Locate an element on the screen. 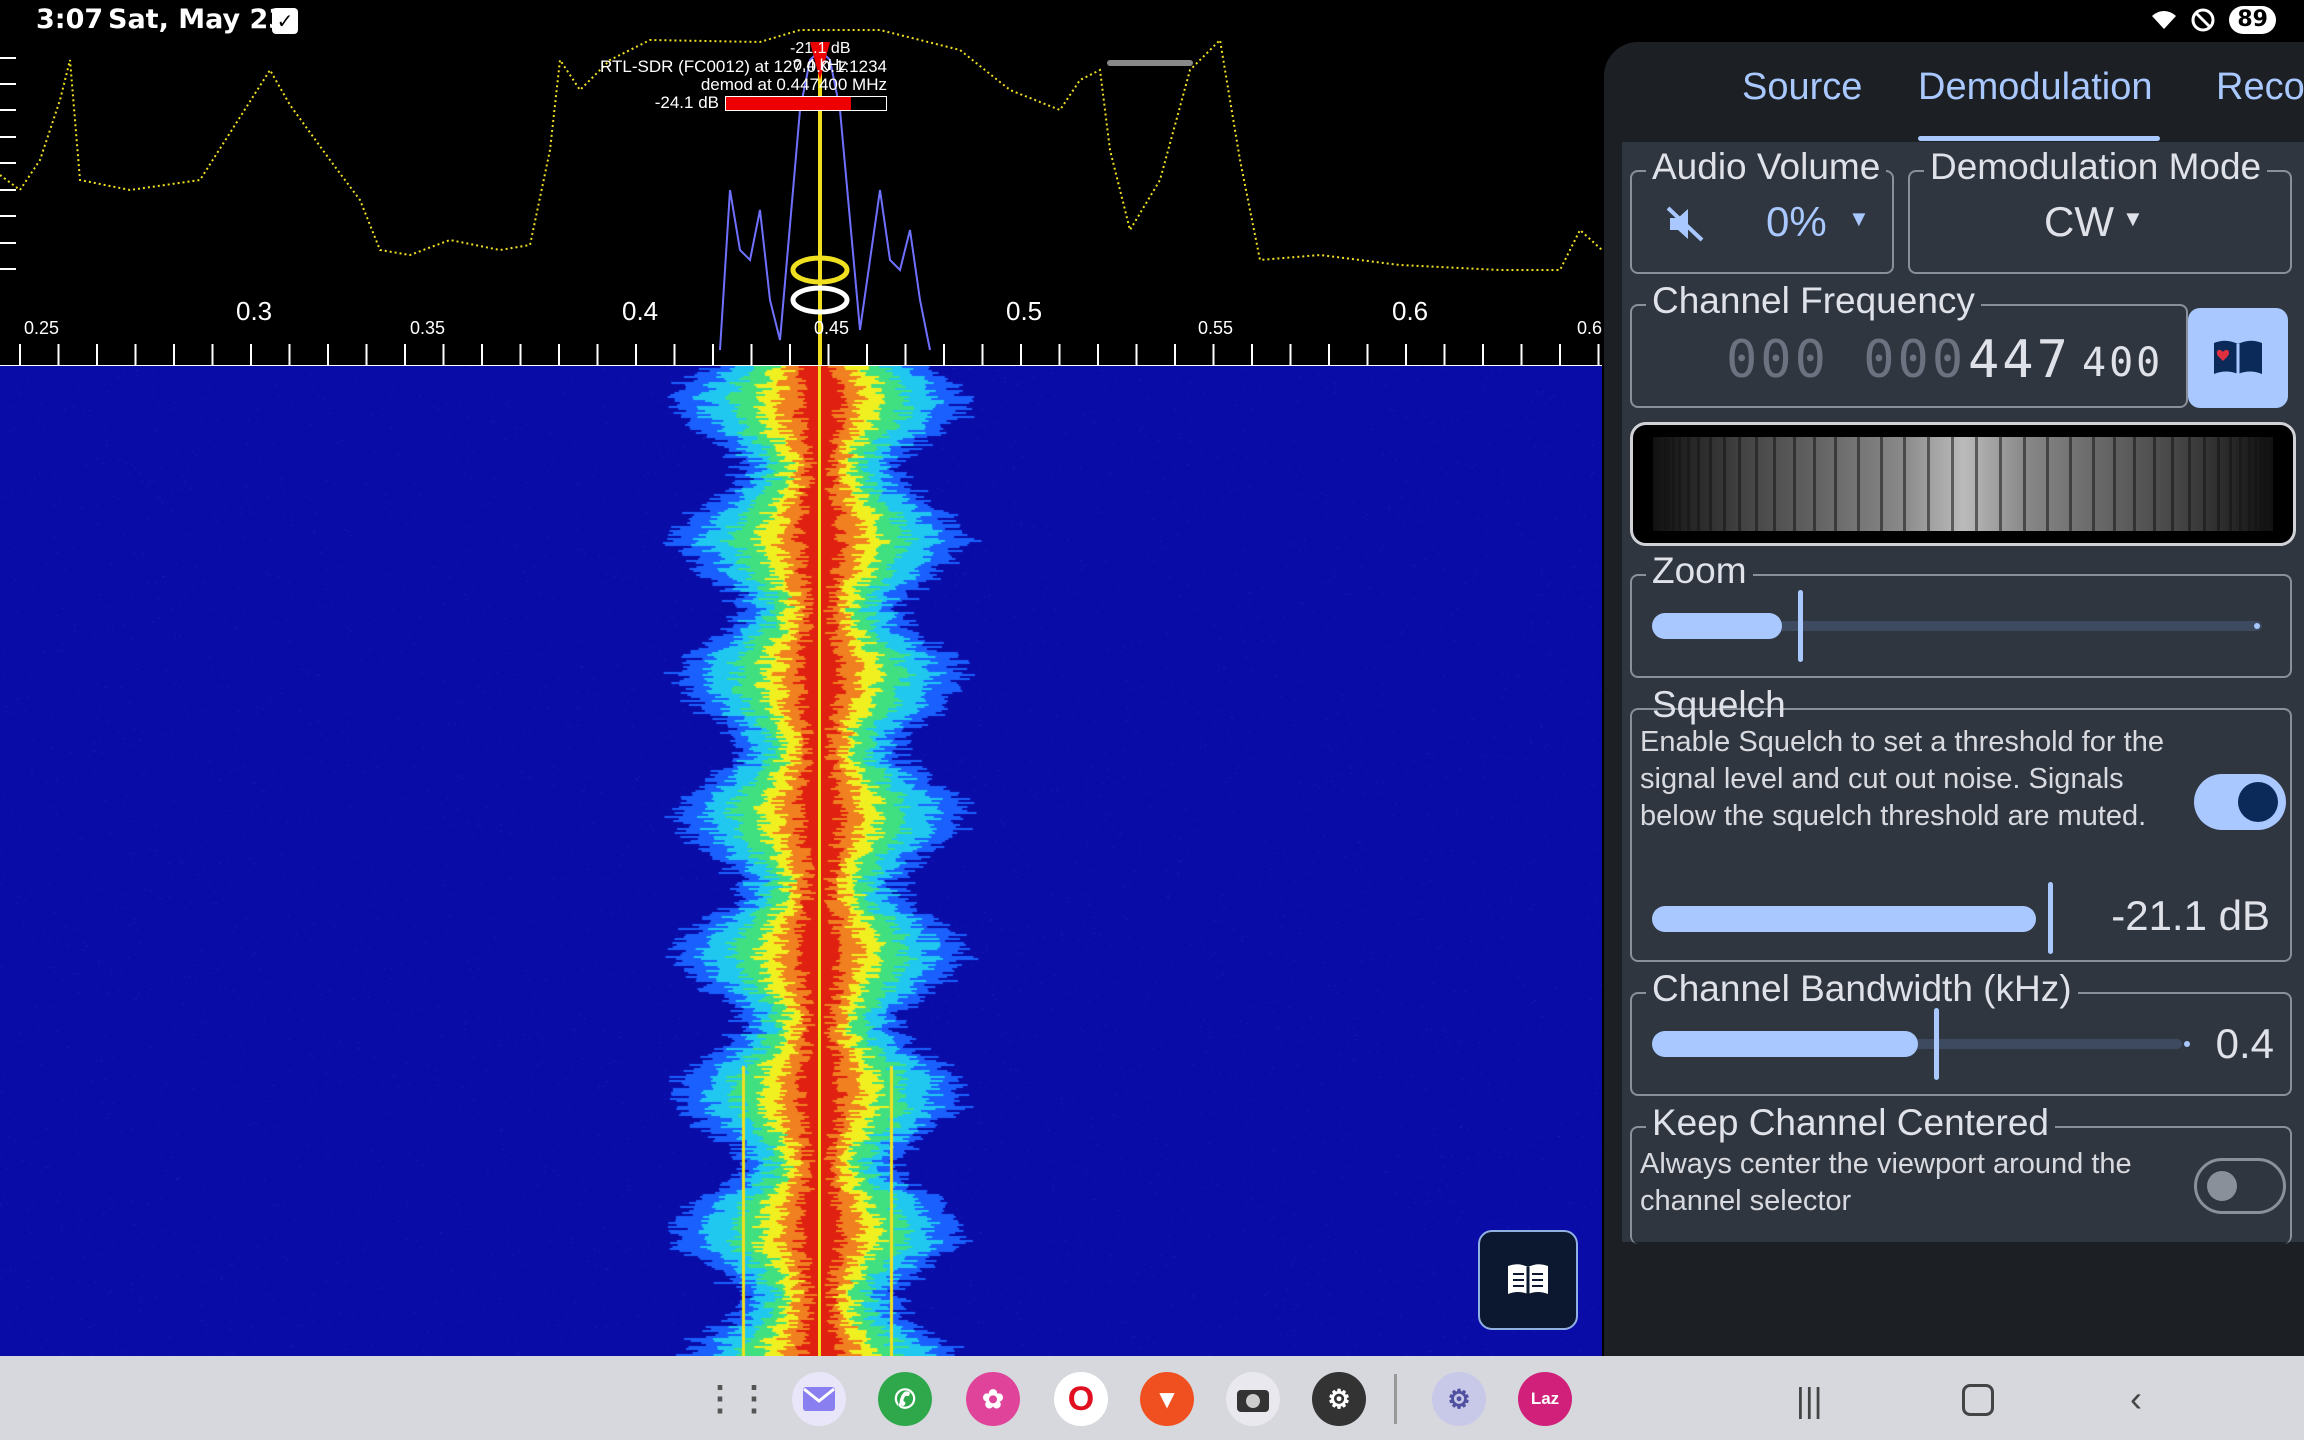 The height and width of the screenshot is (1440, 2304). frequency-tick-label: 0.5 is located at coordinates (1024, 311).